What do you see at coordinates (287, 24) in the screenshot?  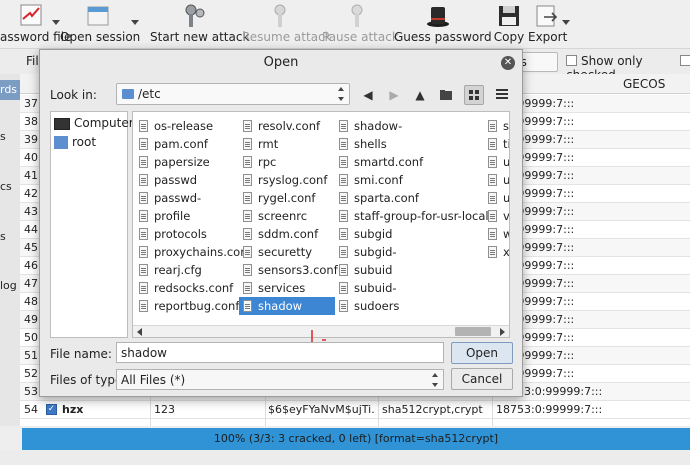 I see `resume-attack-button: Resume attack` at bounding box center [287, 24].